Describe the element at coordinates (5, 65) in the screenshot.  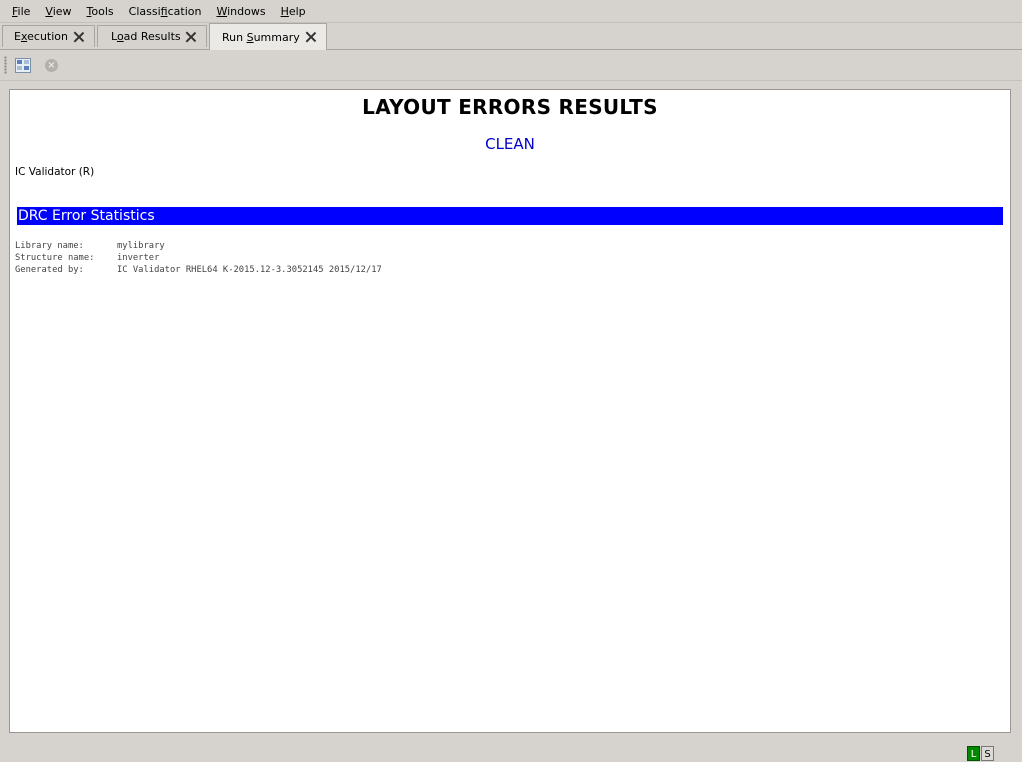
I see `toolbar-grip-handle` at that location.